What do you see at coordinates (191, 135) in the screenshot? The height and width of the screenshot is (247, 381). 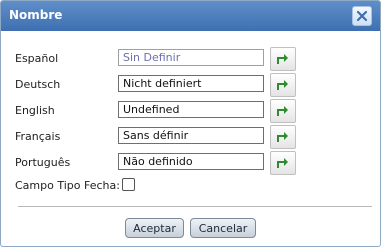 I see `input-francais` at bounding box center [191, 135].